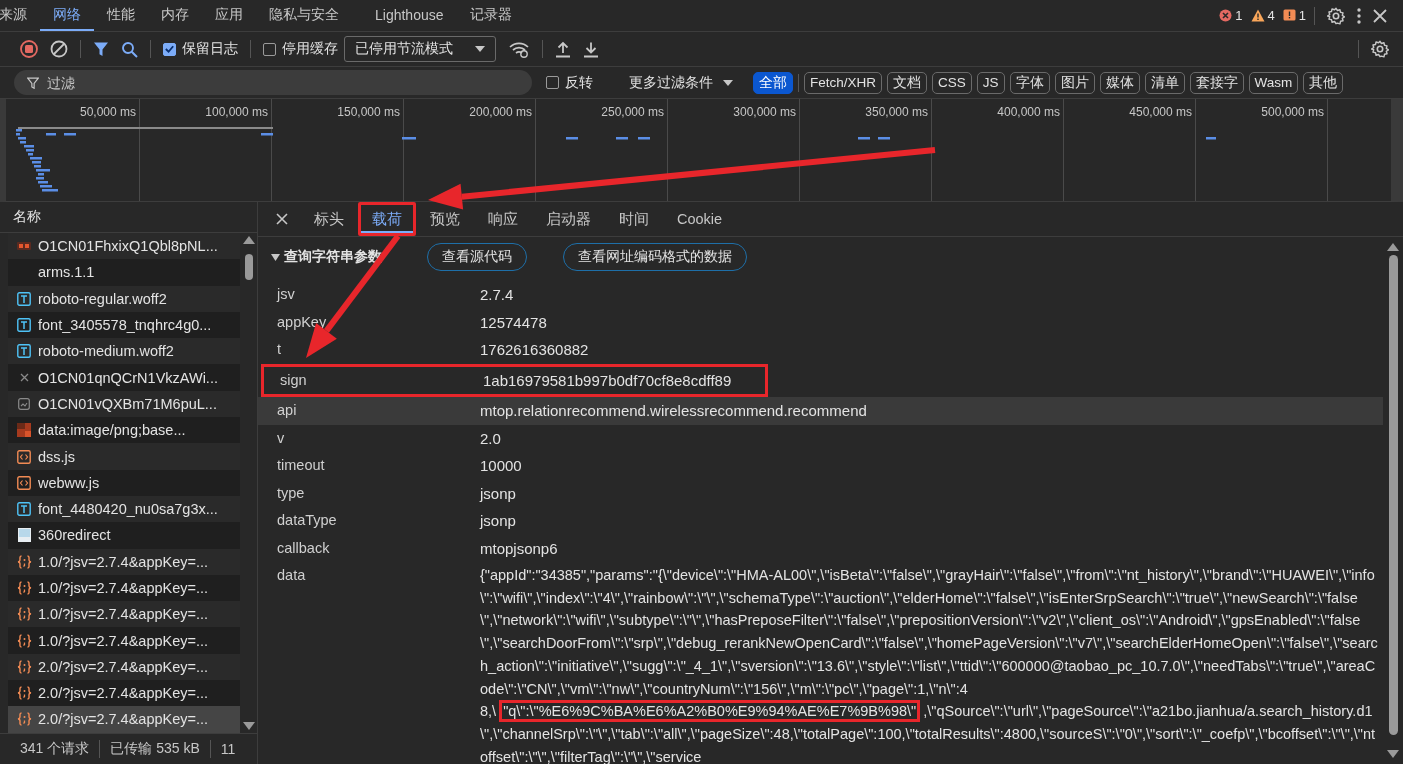 This screenshot has width=1403, height=764. Describe the element at coordinates (607, 380) in the screenshot. I see `param-value: 1ab16979581b997b0df70cf8e8cdff89` at that location.